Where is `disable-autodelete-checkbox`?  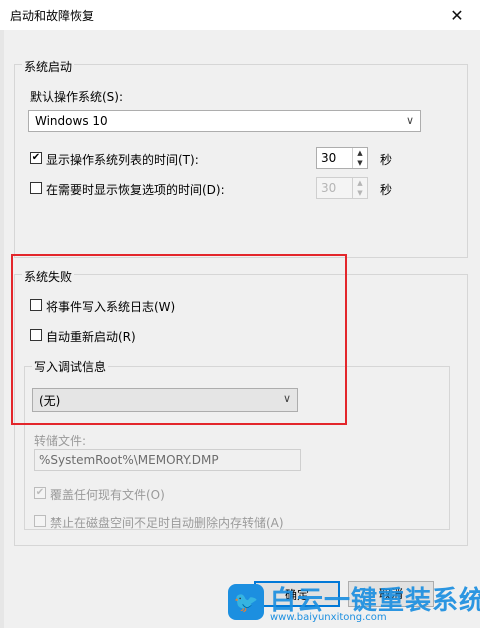 disable-autodelete-checkbox is located at coordinates (40, 521).